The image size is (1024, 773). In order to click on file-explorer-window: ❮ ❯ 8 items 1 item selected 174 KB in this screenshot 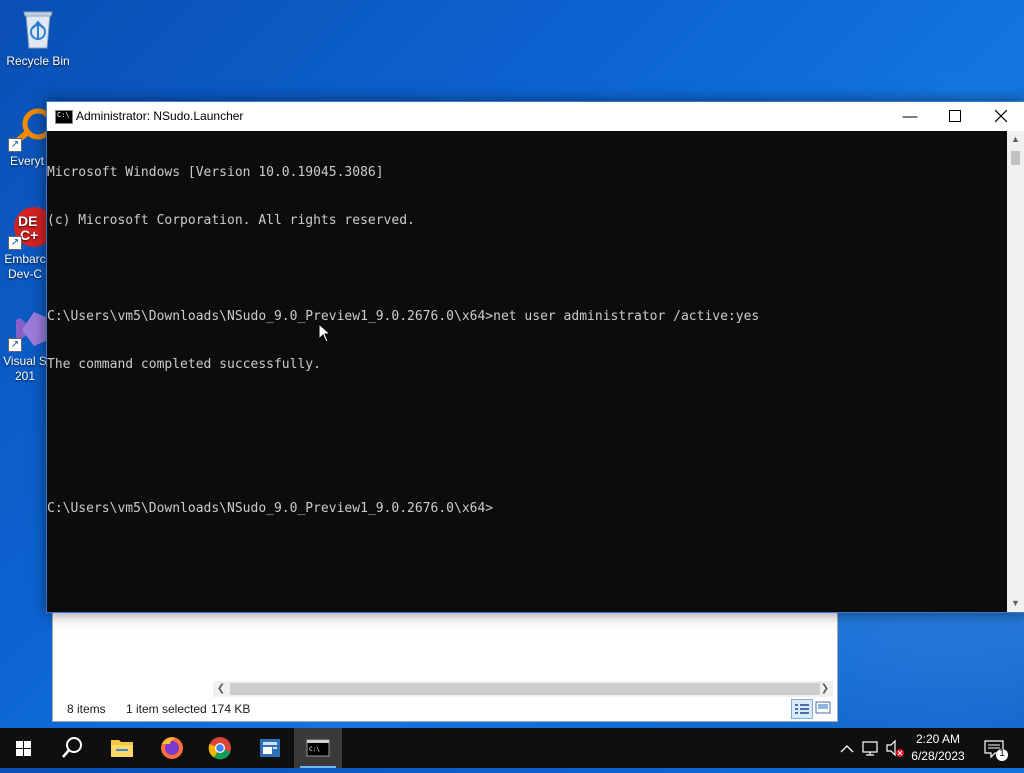, I will do `click(445, 661)`.